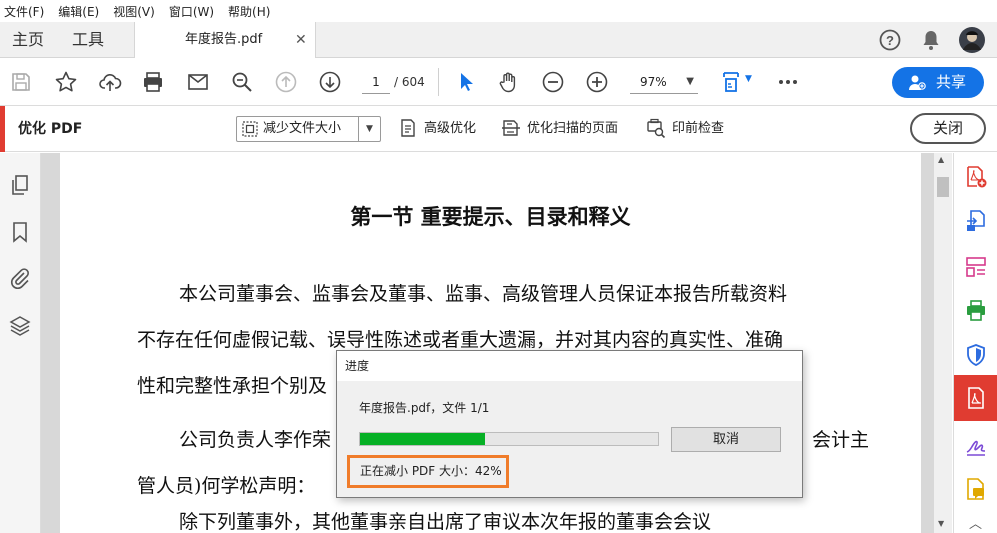 The image size is (997, 533). I want to click on protect-shield-icon, so click(976, 355).